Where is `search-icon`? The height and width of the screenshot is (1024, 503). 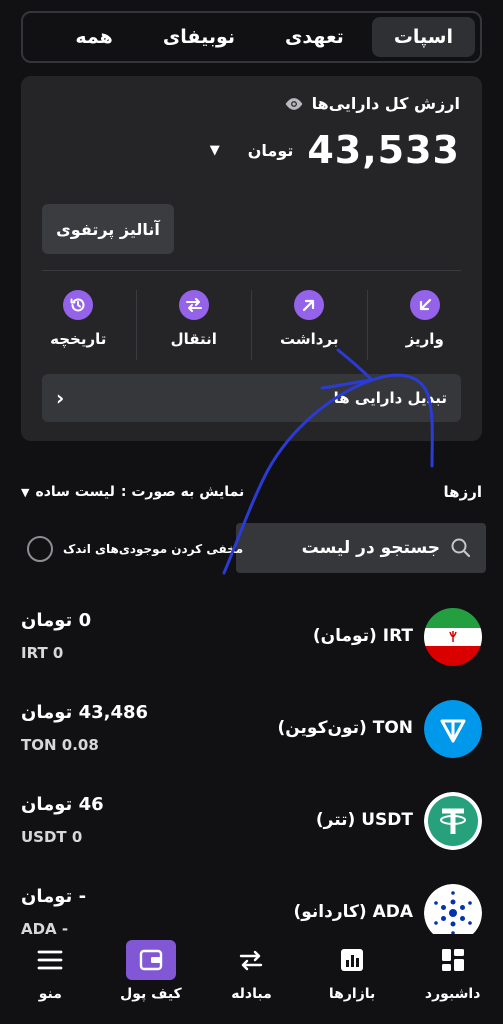 search-icon is located at coordinates (461, 548).